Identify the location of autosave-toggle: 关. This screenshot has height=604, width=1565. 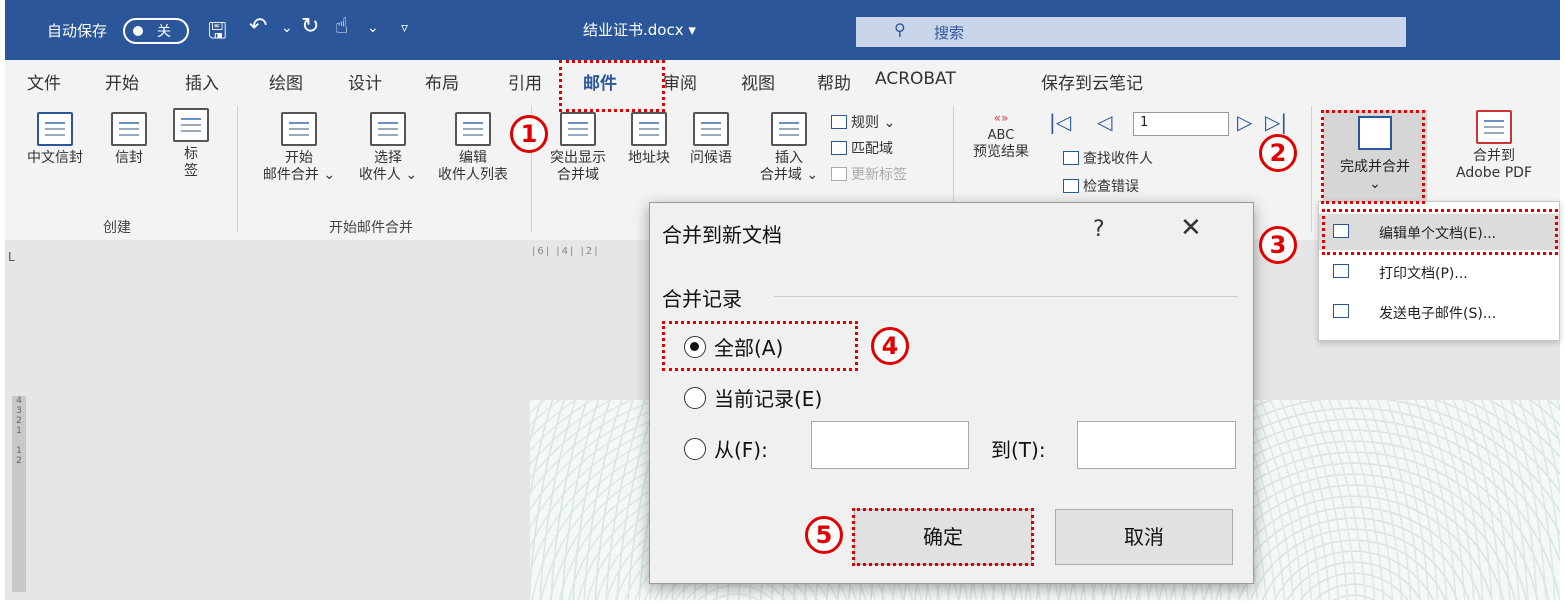
(156, 31).